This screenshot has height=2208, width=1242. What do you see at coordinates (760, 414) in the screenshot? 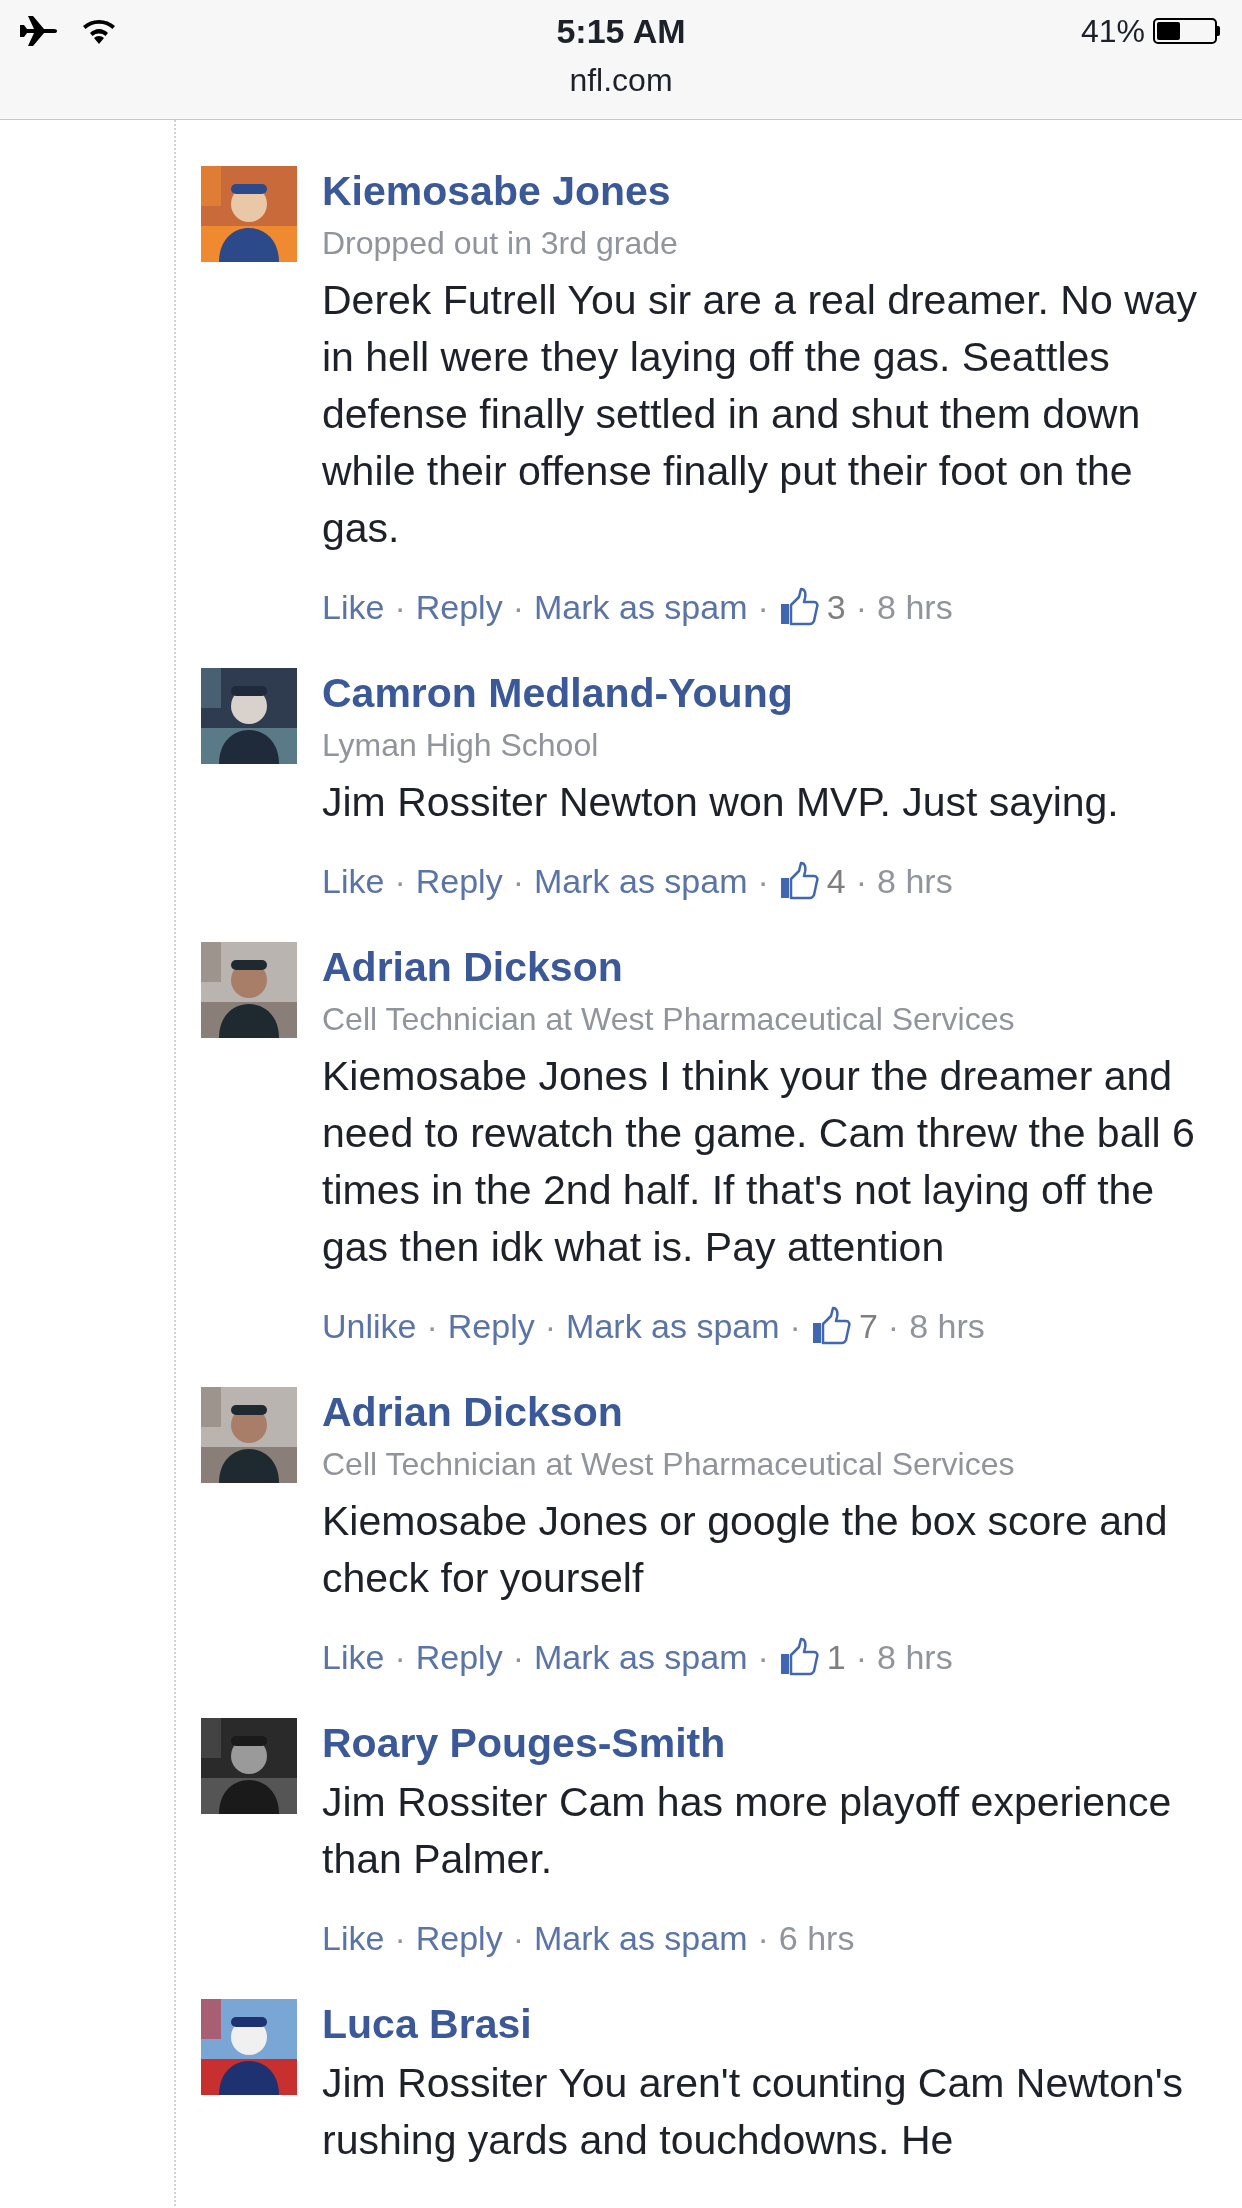
I see `comment-text: Derek Futrell You sir are a real dreamer. No way in hell were they laying off the gas. Seattles defense finally settled in and shut them down while their offense finally put their foot on the gas.` at bounding box center [760, 414].